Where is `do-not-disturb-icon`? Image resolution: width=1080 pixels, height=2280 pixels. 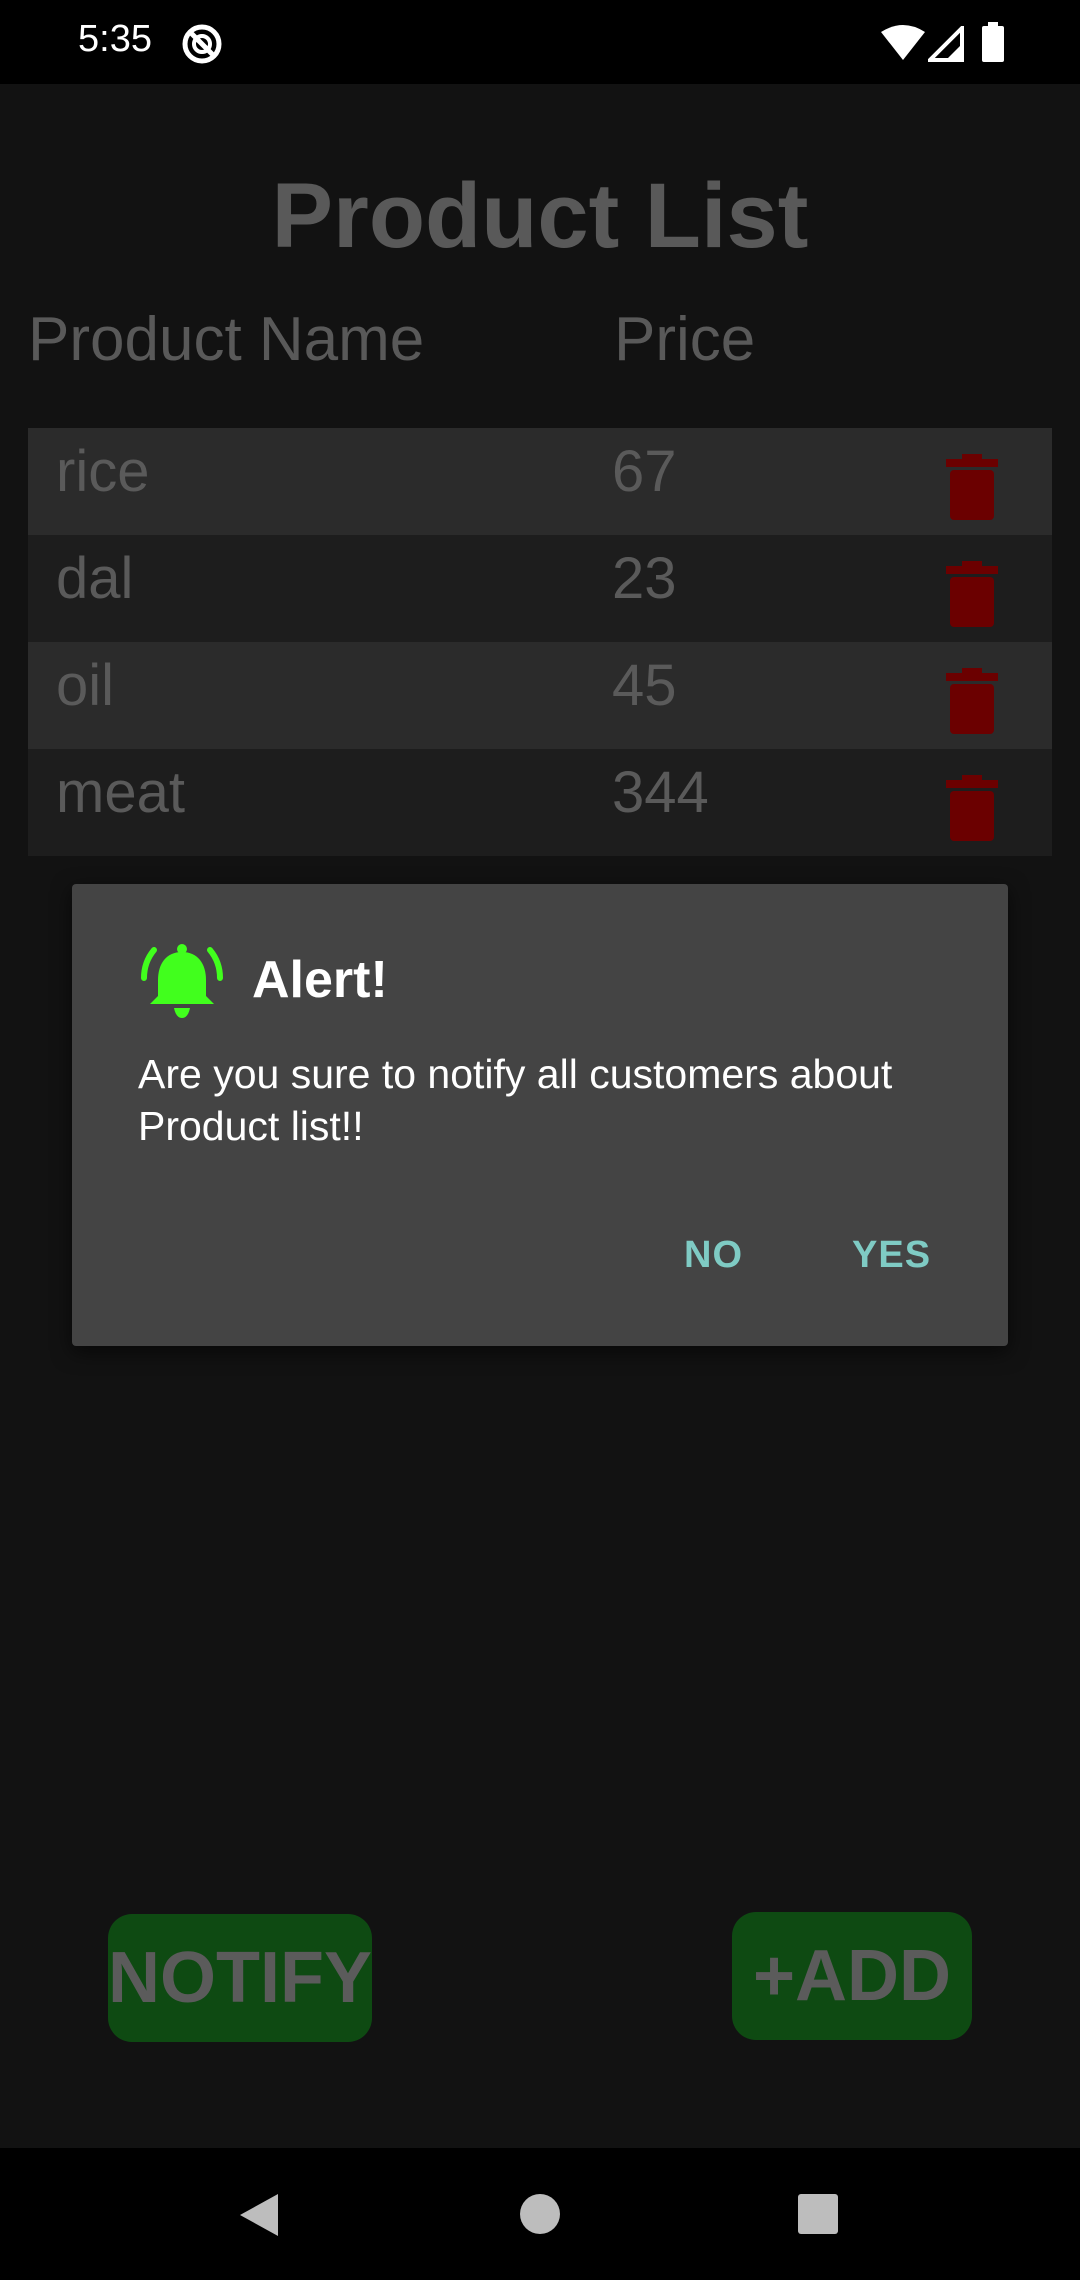
do-not-disturb-icon is located at coordinates (202, 44).